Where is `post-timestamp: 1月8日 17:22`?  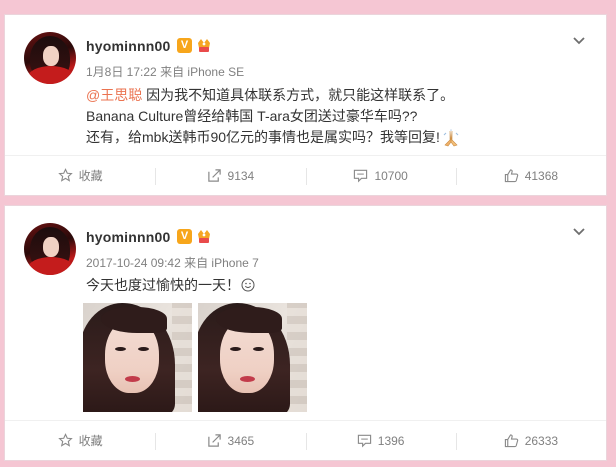
post-timestamp: 1月8日 17:22 is located at coordinates (121, 72).